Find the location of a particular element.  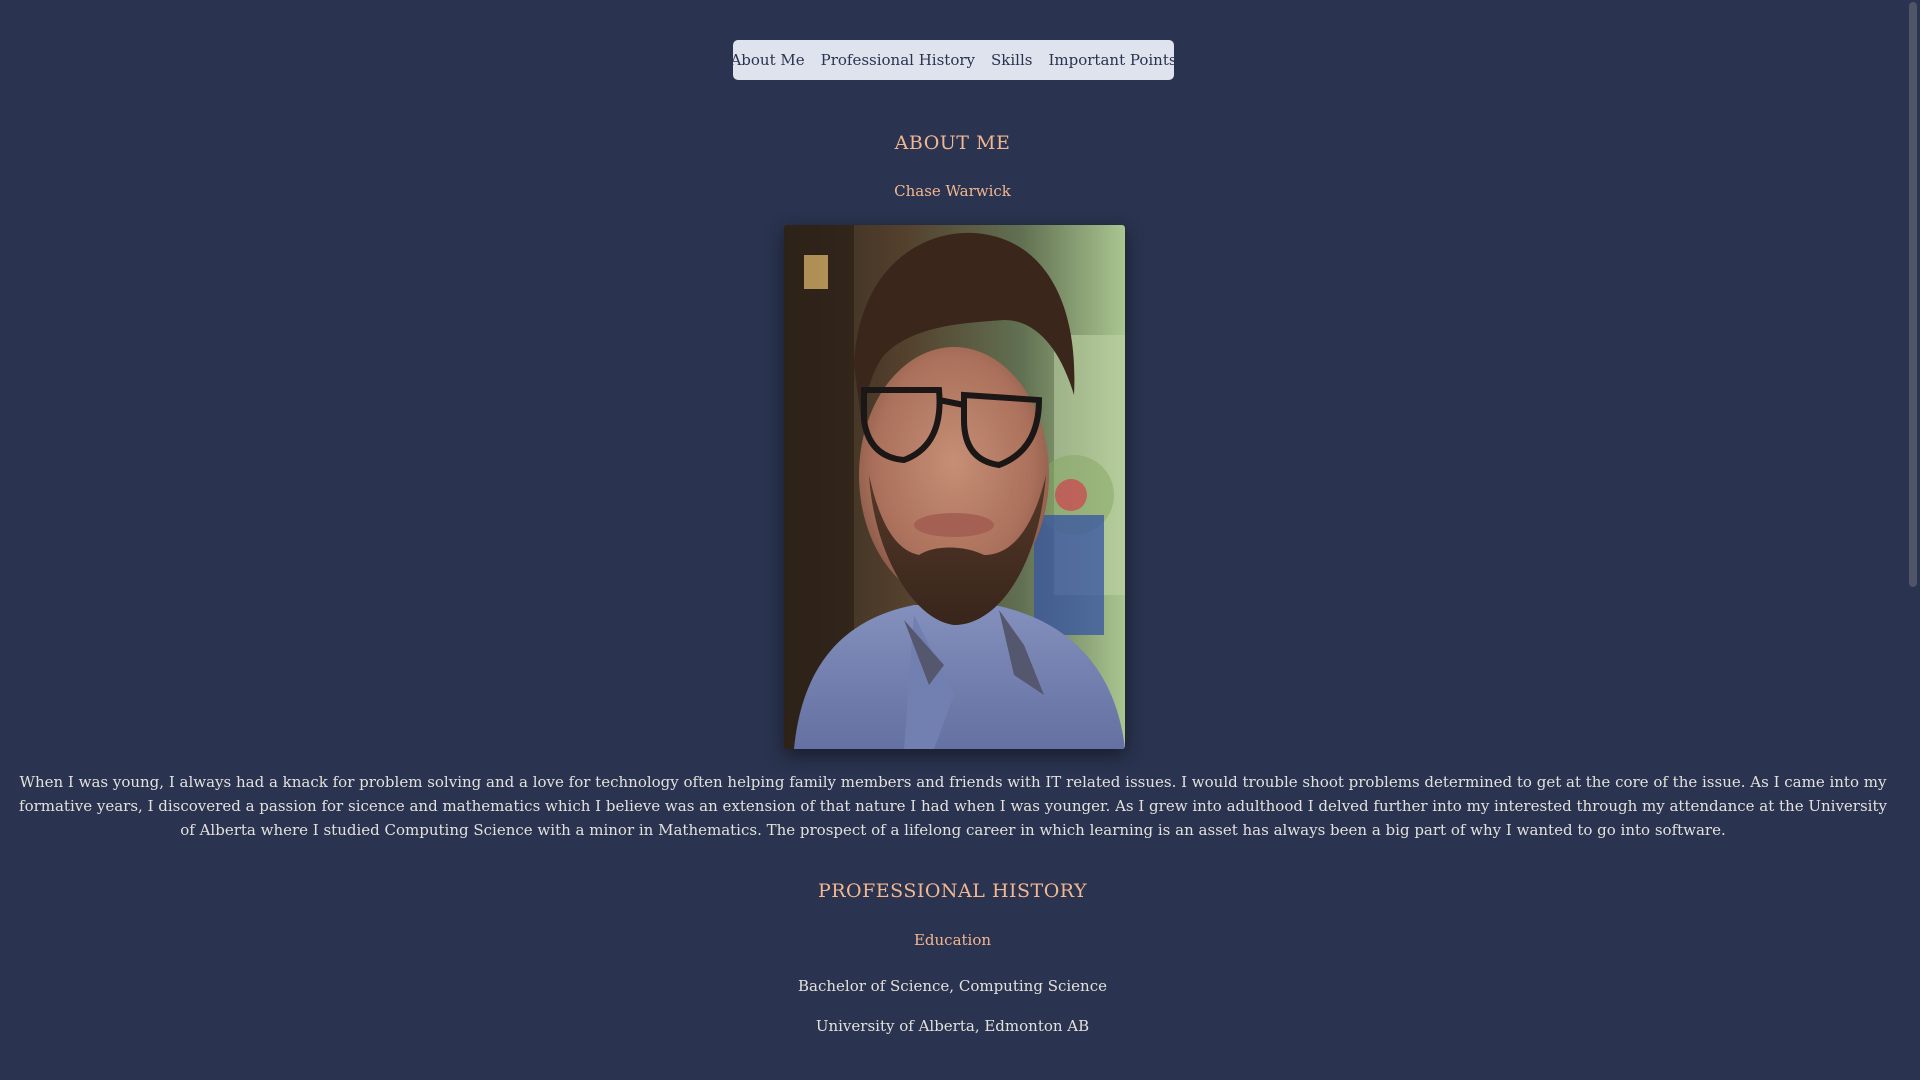

education-degree: Bachelor of Science, Computing Science is located at coordinates (952, 986).